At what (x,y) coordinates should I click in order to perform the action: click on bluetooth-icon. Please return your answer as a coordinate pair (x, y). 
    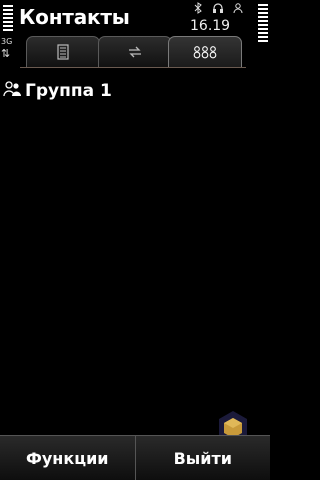
    Looking at the image, I should click on (198, 9).